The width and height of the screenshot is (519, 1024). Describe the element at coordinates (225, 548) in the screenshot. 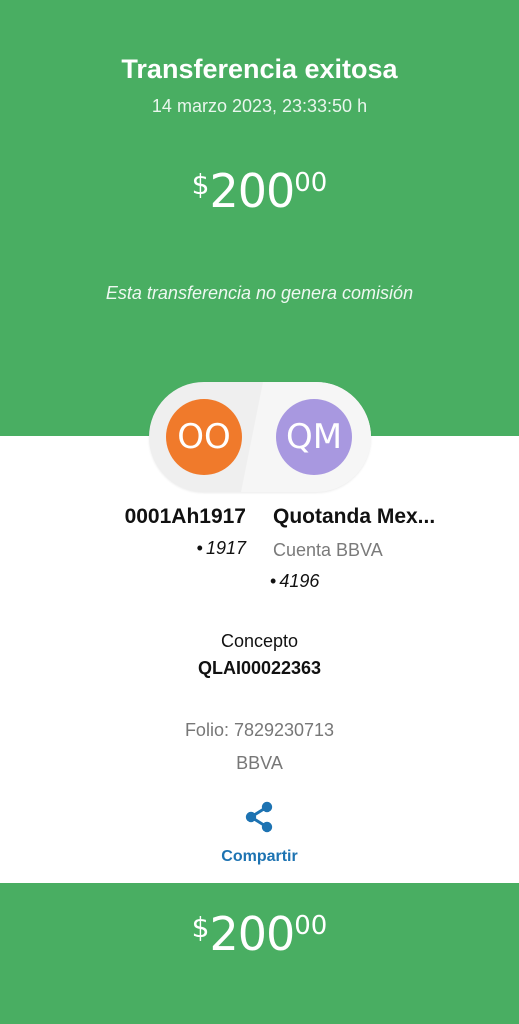

I see `origin-account-digits: 1917` at that location.